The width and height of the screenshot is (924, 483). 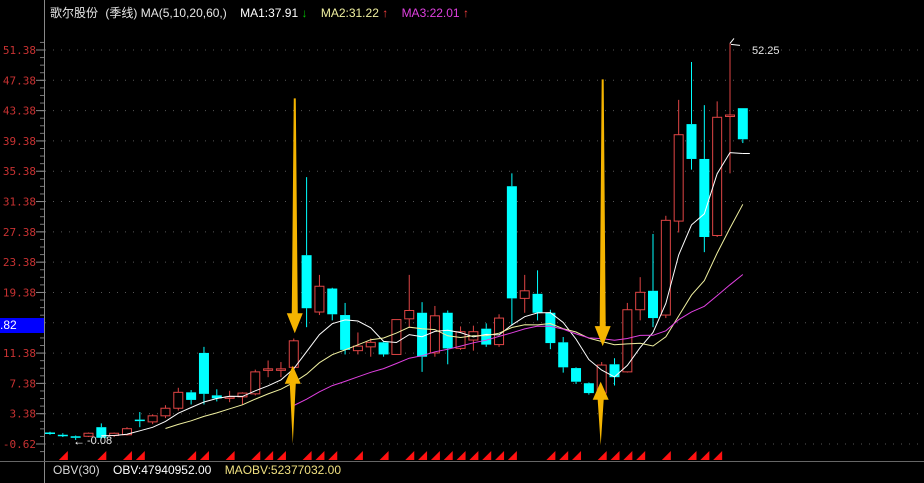 What do you see at coordinates (79, 441) in the screenshot?
I see `low-arrow-icon: ←` at bounding box center [79, 441].